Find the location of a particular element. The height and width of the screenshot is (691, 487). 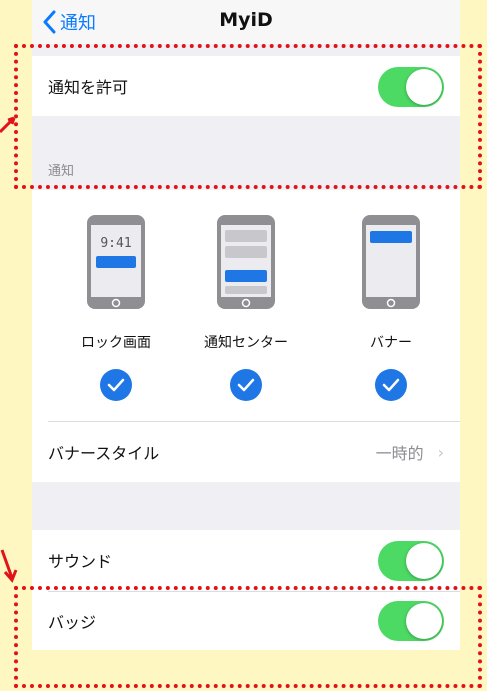

sounds-label: サウンド is located at coordinates (80, 561).